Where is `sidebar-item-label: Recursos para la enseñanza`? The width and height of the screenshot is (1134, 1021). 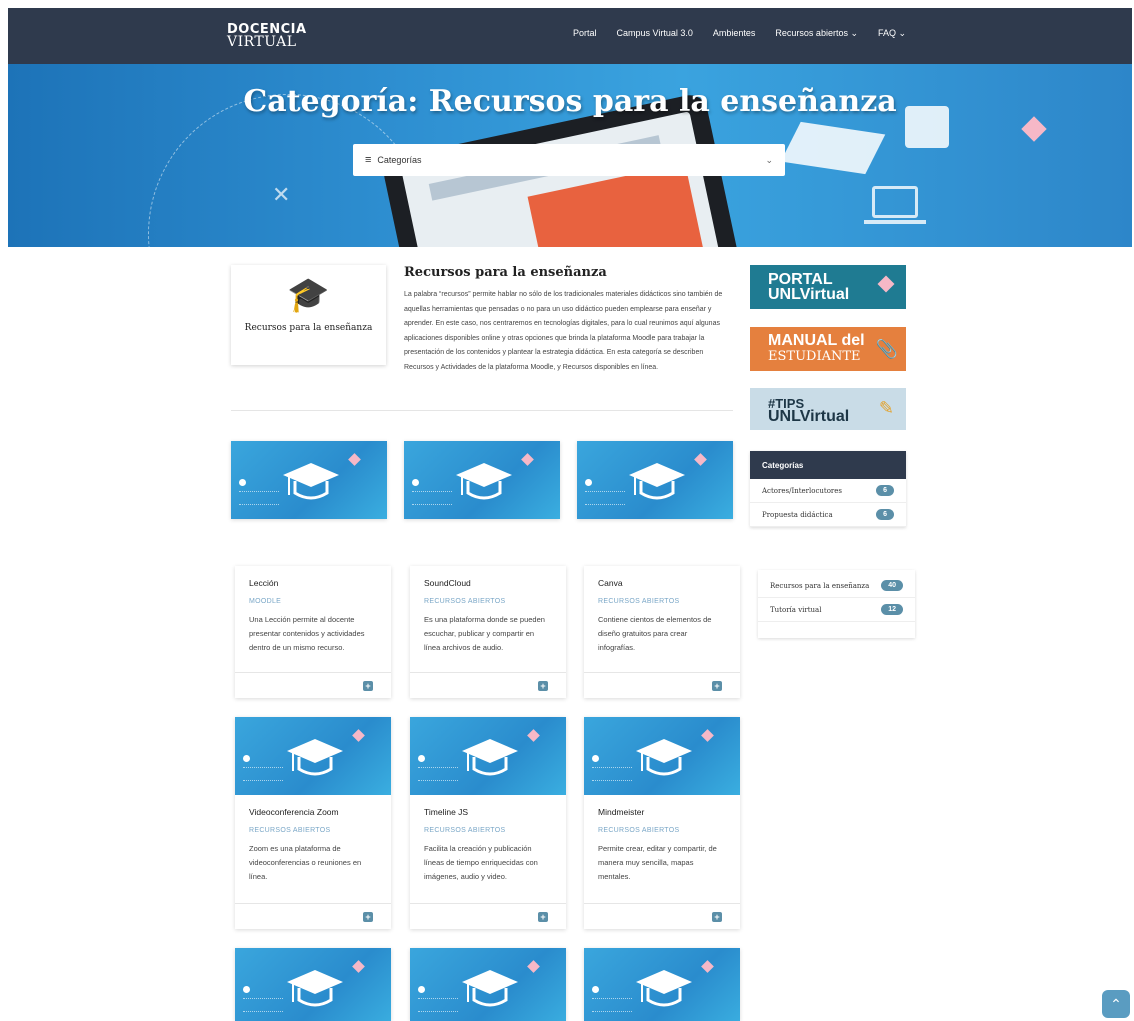
sidebar-item-label: Recursos para la enseñanza is located at coordinates (820, 585).